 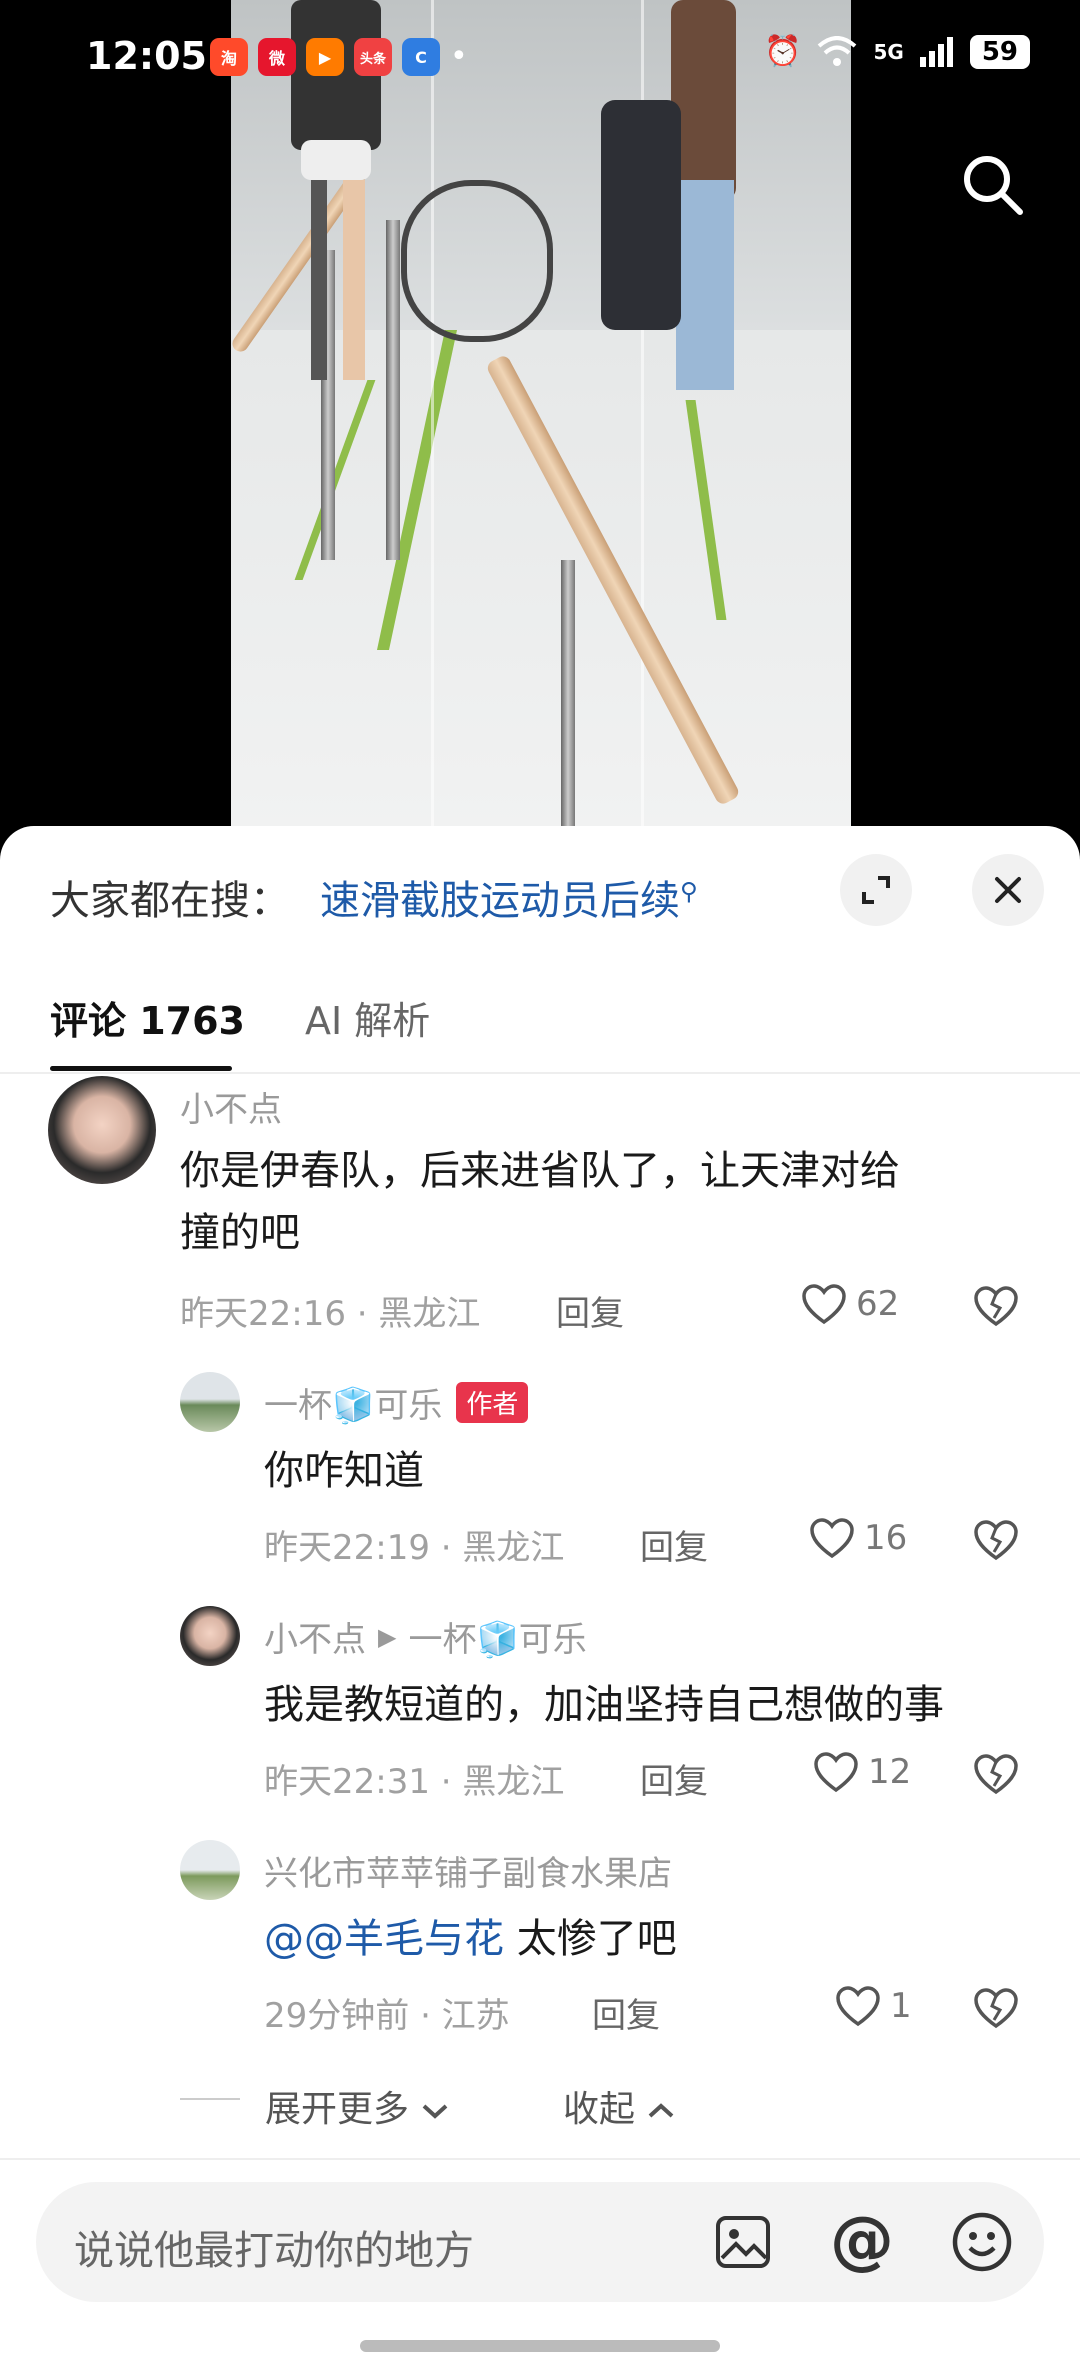 I want to click on comment-username: 一杯🧊可乐, so click(x=353, y=1402).